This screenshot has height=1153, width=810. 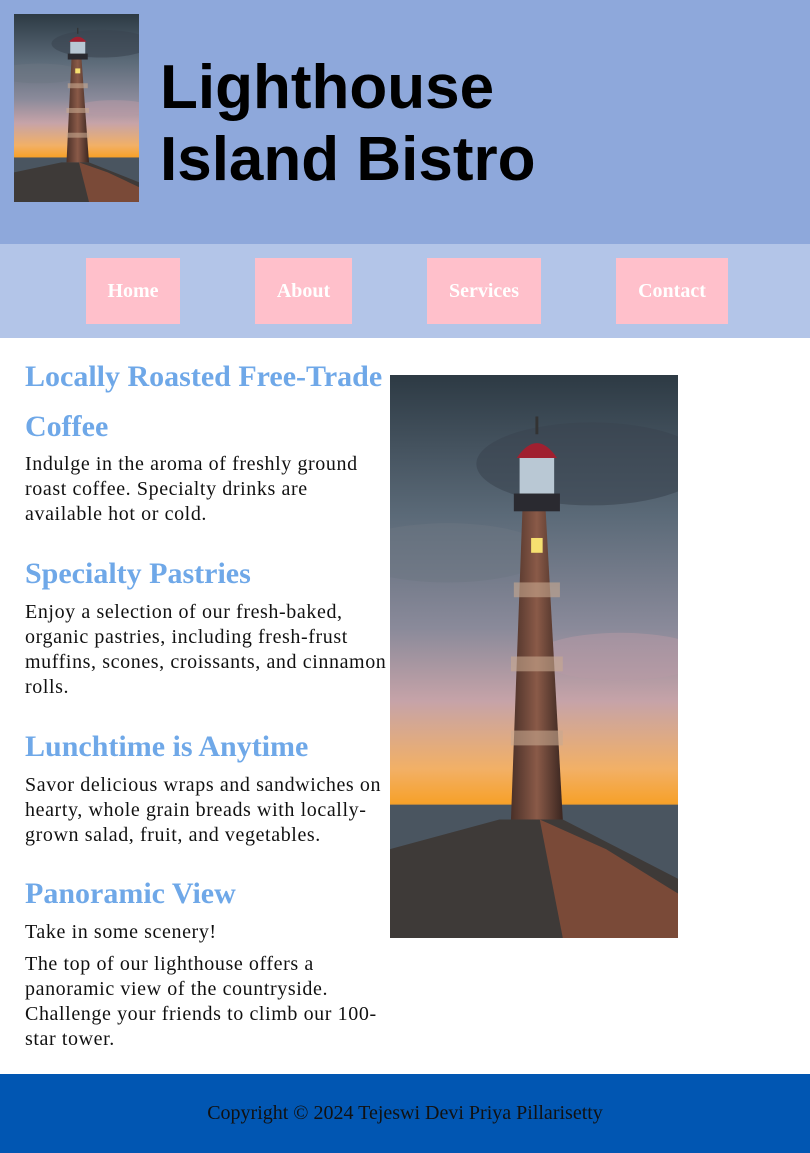 What do you see at coordinates (327, 87) in the screenshot?
I see `site-title-line-1: Lighthouse` at bounding box center [327, 87].